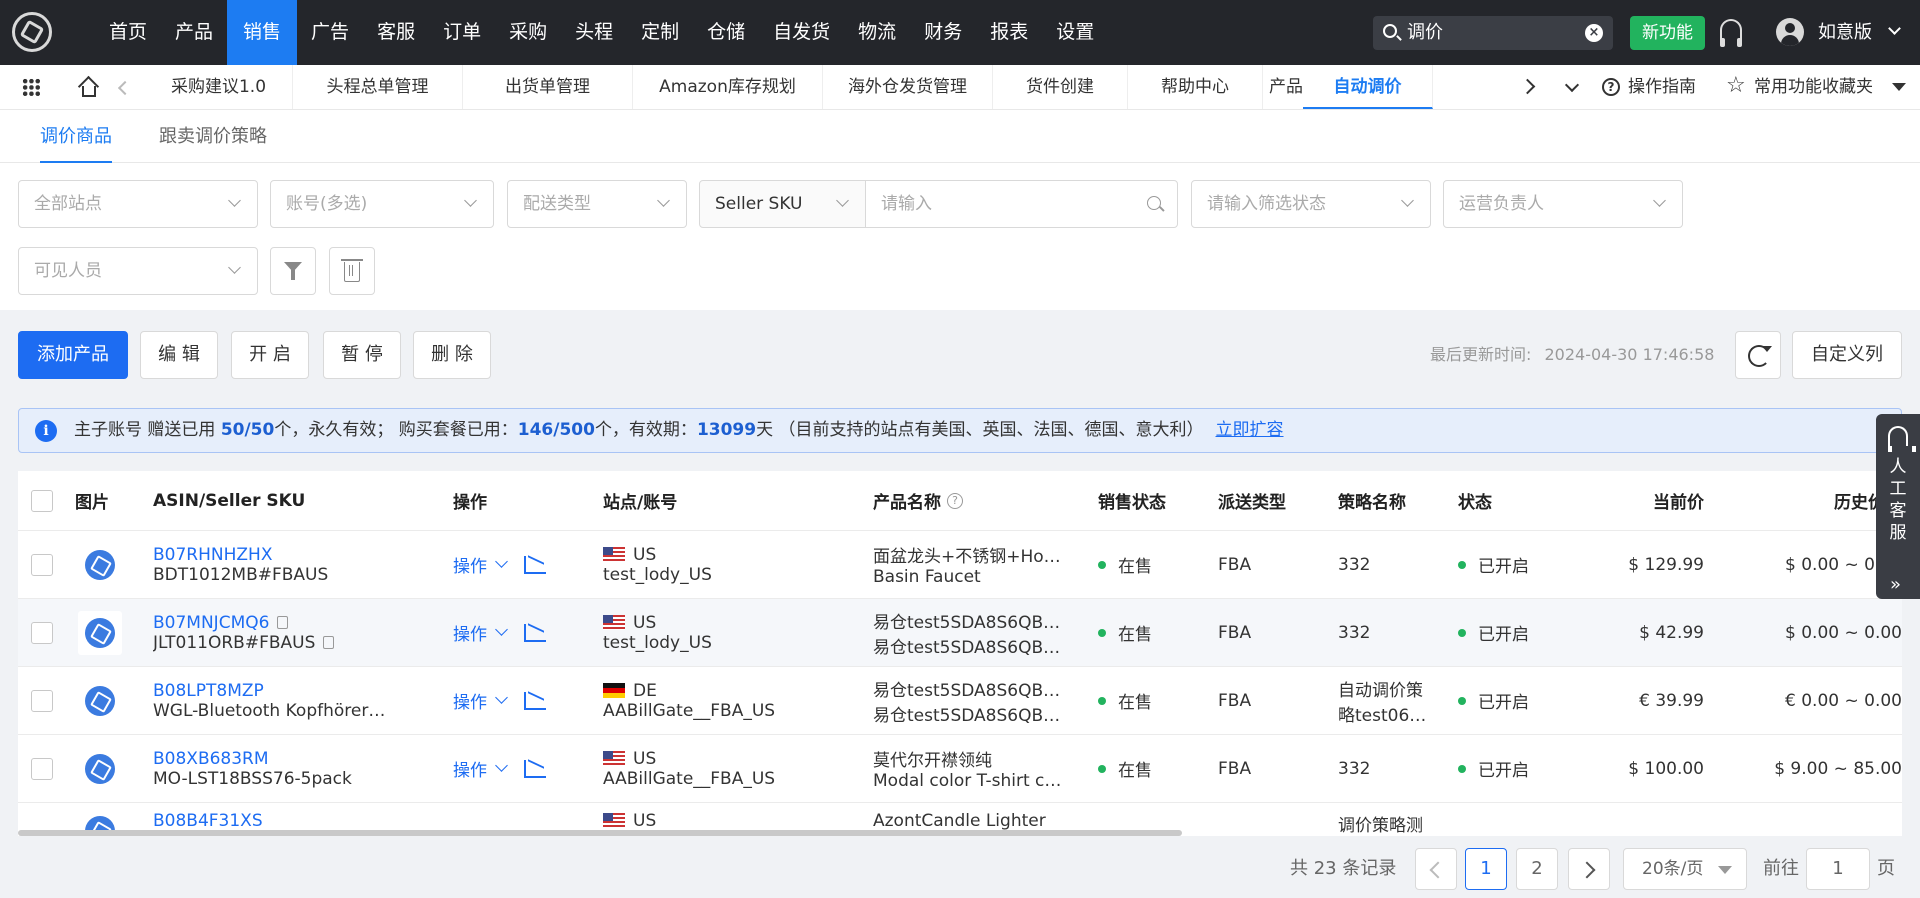 This screenshot has width=1920, height=898. Describe the element at coordinates (801, 32) in the screenshot. I see `topnav-item-10: 自发货` at that location.